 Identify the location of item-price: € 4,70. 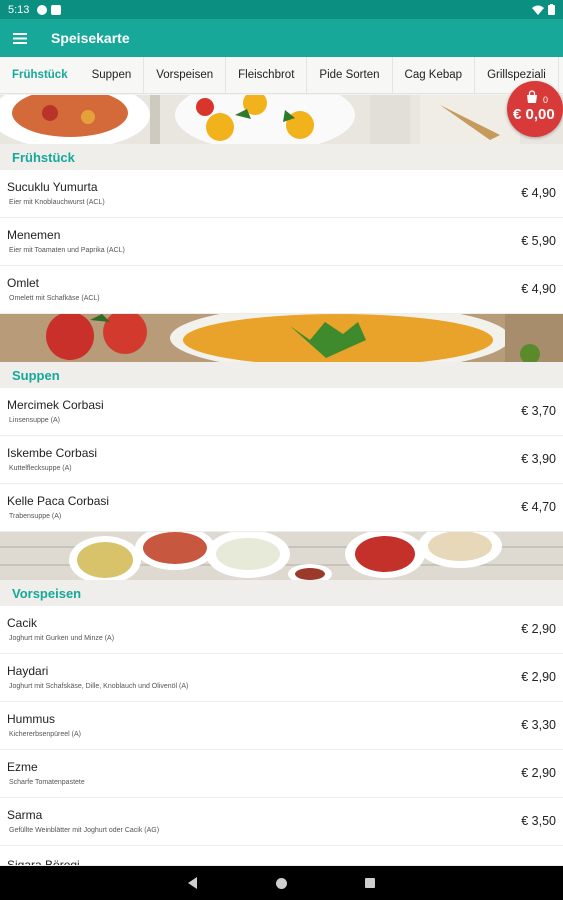
(538, 507).